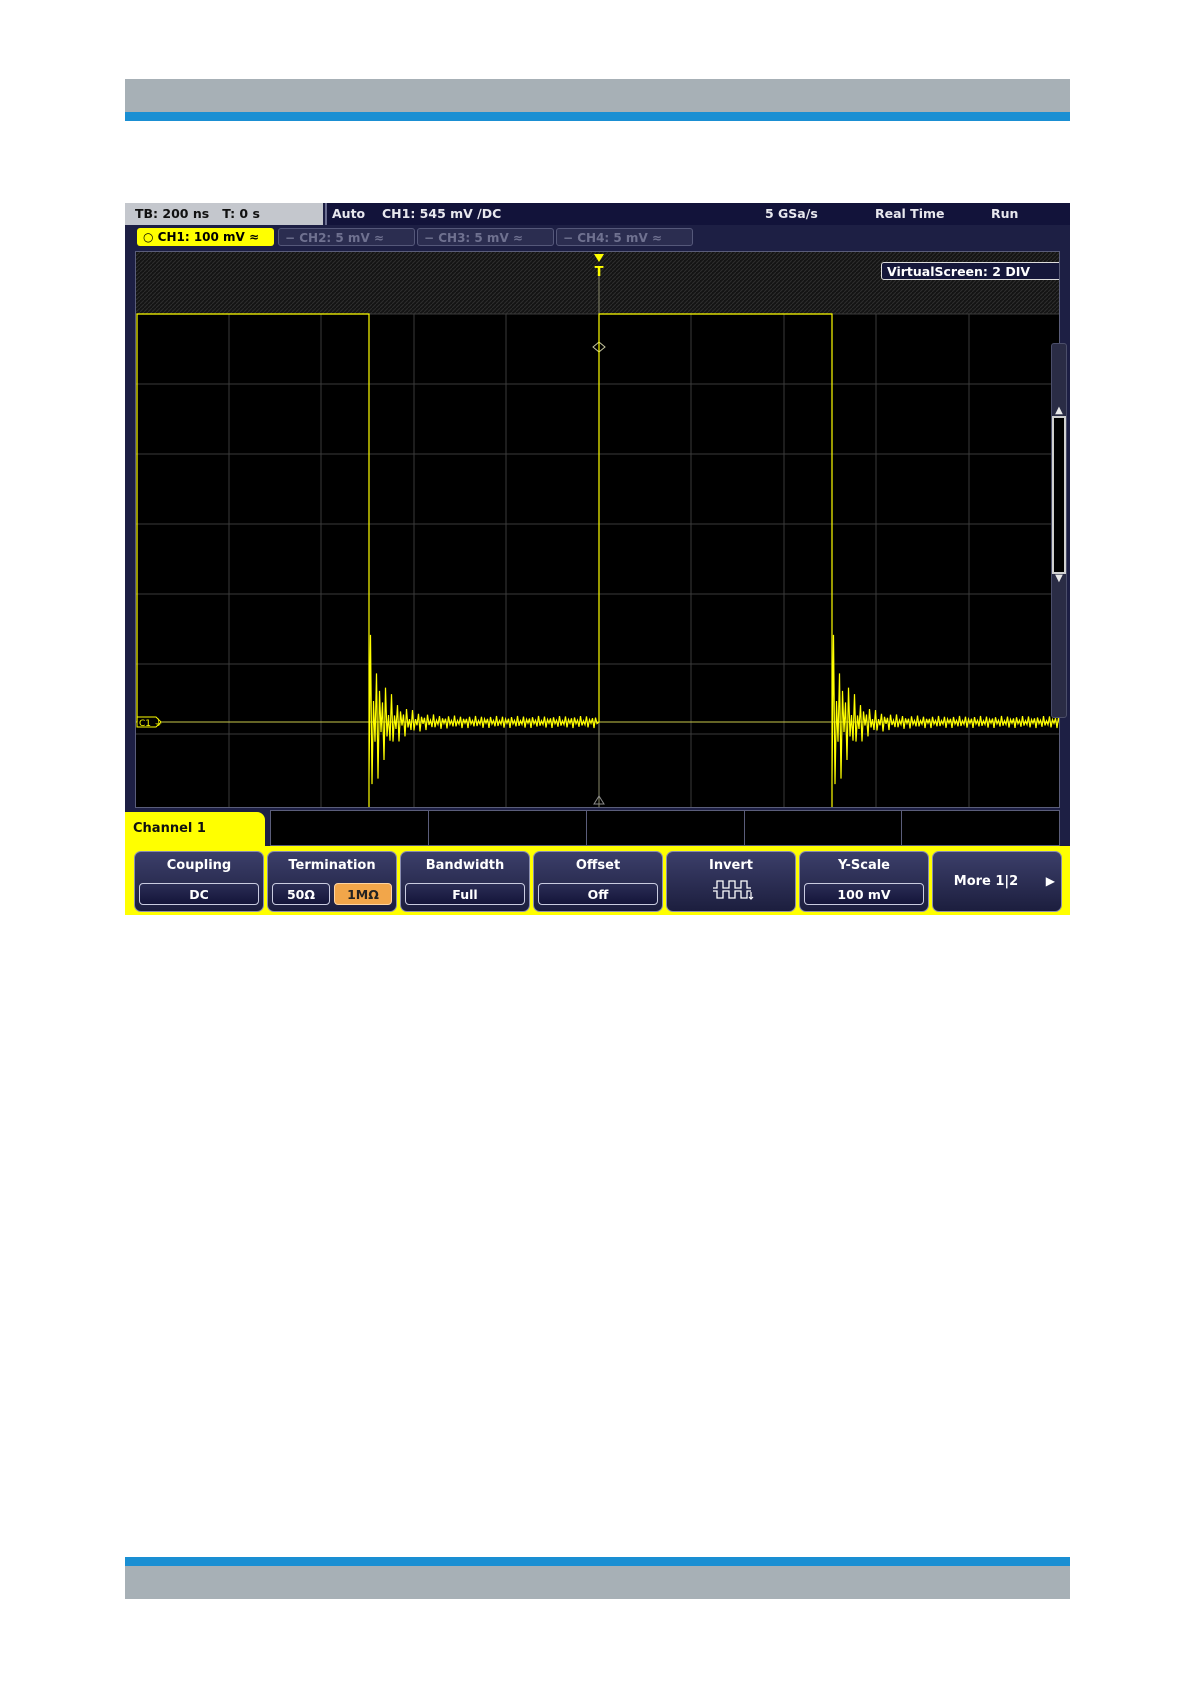 This screenshot has height=1684, width=1191. What do you see at coordinates (730, 865) in the screenshot?
I see `invert-title: Invert` at bounding box center [730, 865].